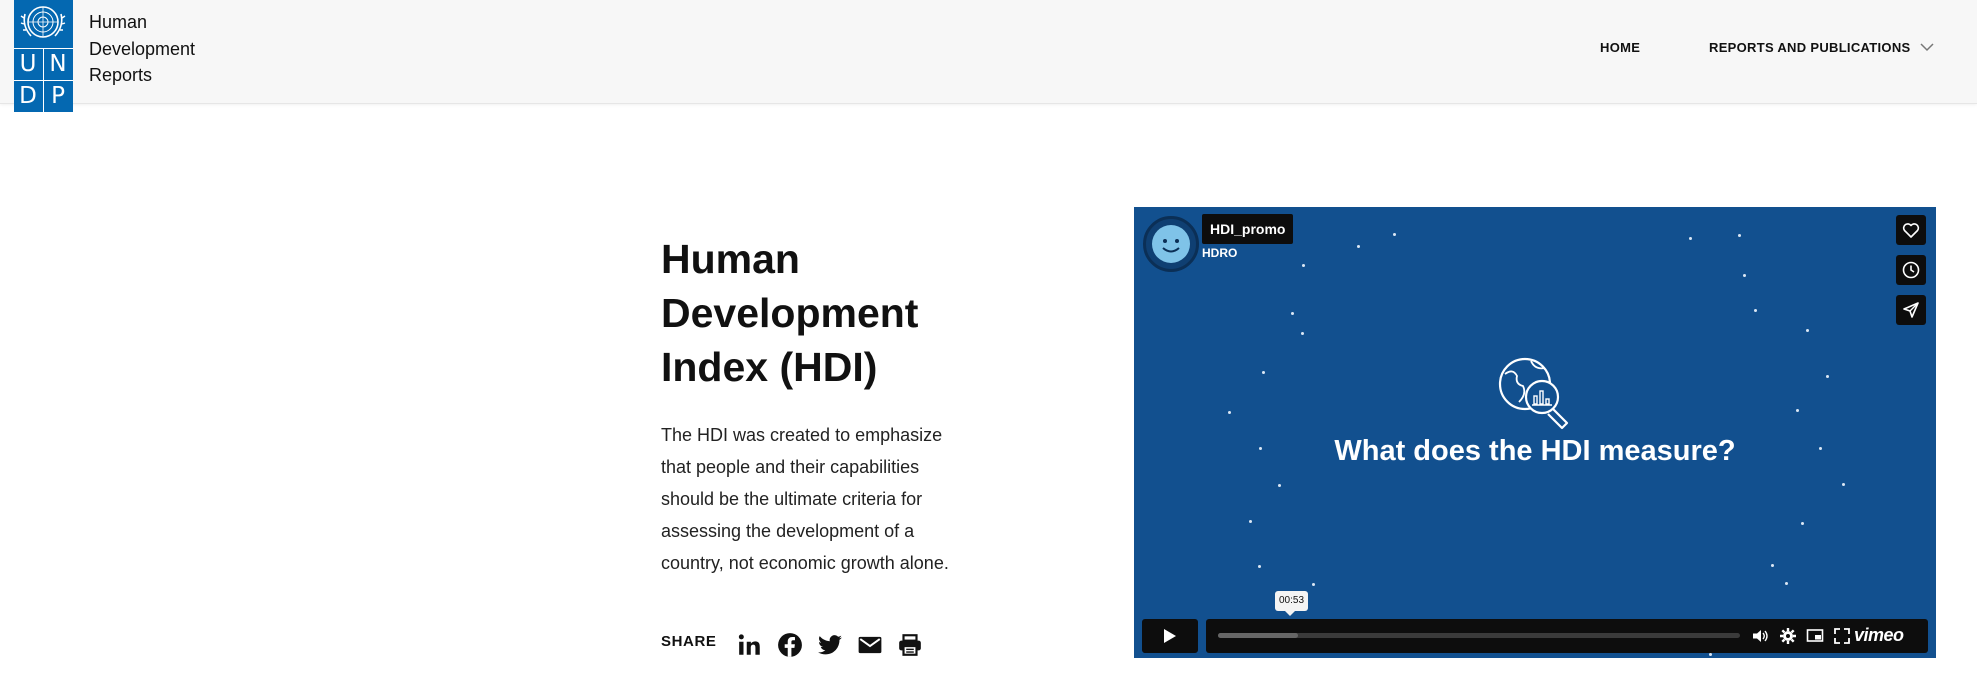 The image size is (1977, 698). I want to click on video-question-text: What does the HDI measure?, so click(1535, 451).